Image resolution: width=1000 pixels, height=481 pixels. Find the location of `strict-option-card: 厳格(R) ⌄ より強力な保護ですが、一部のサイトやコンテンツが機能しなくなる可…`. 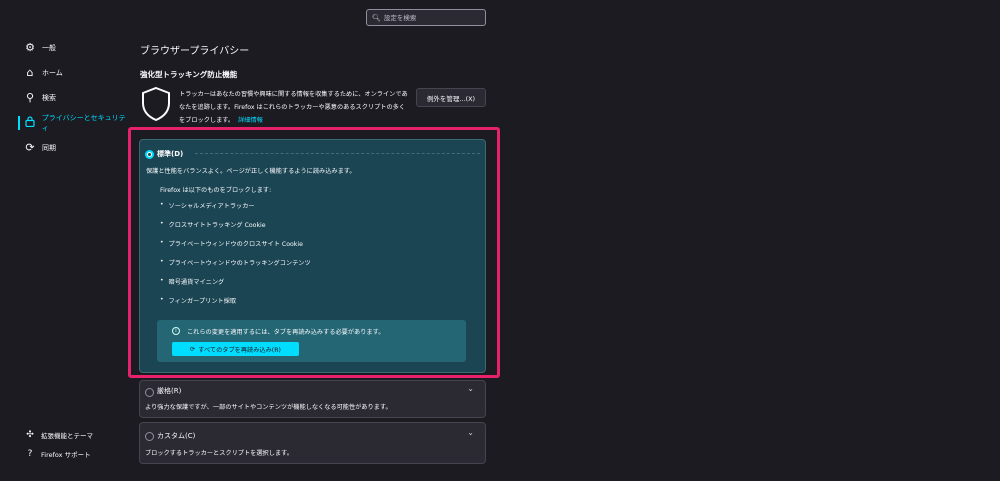

strict-option-card: 厳格(R) ⌄ より強力な保護ですが、一部のサイトやコンテンツが機能しなくなる可… is located at coordinates (312, 399).